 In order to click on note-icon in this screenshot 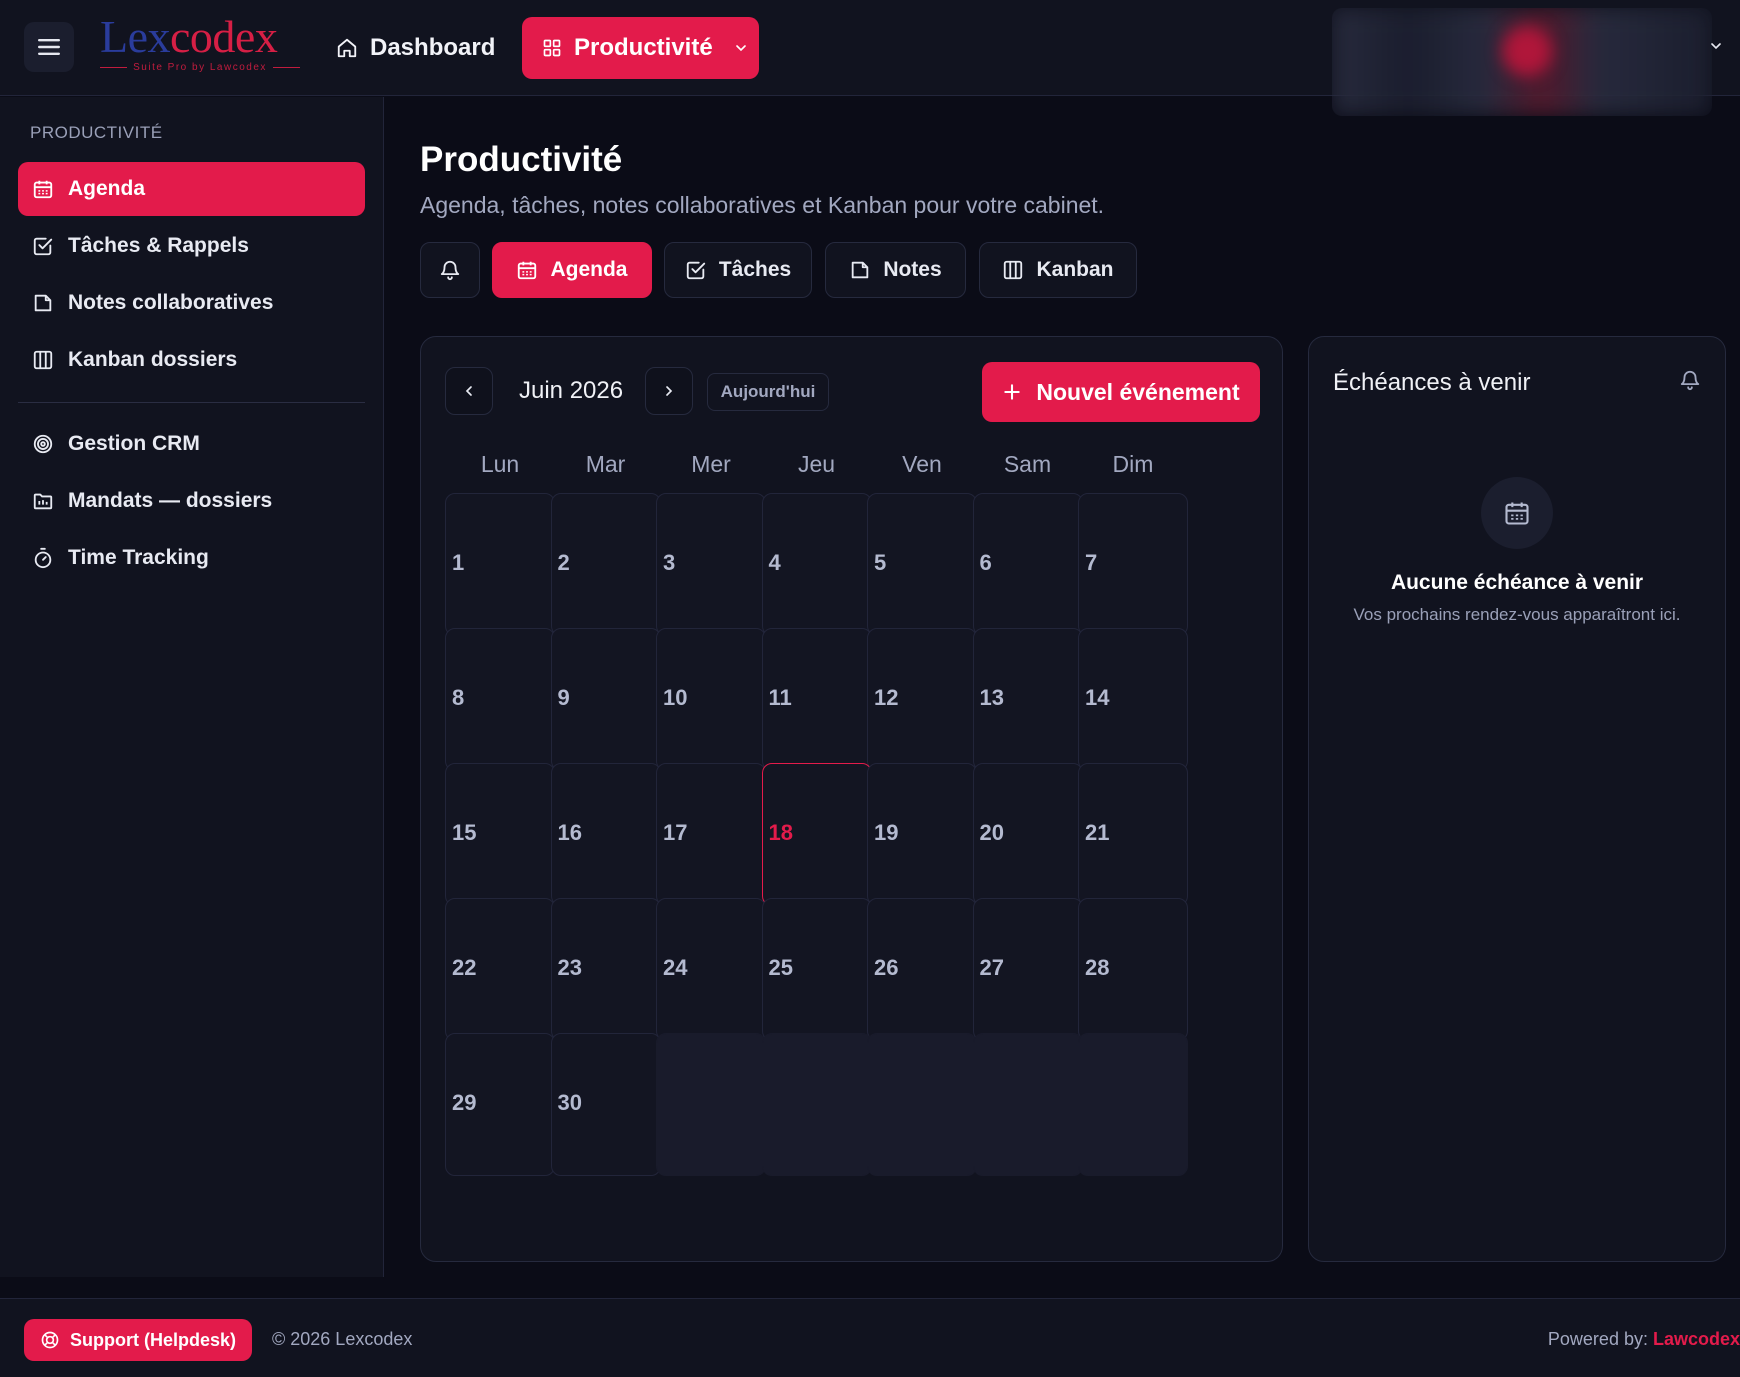, I will do `click(860, 270)`.